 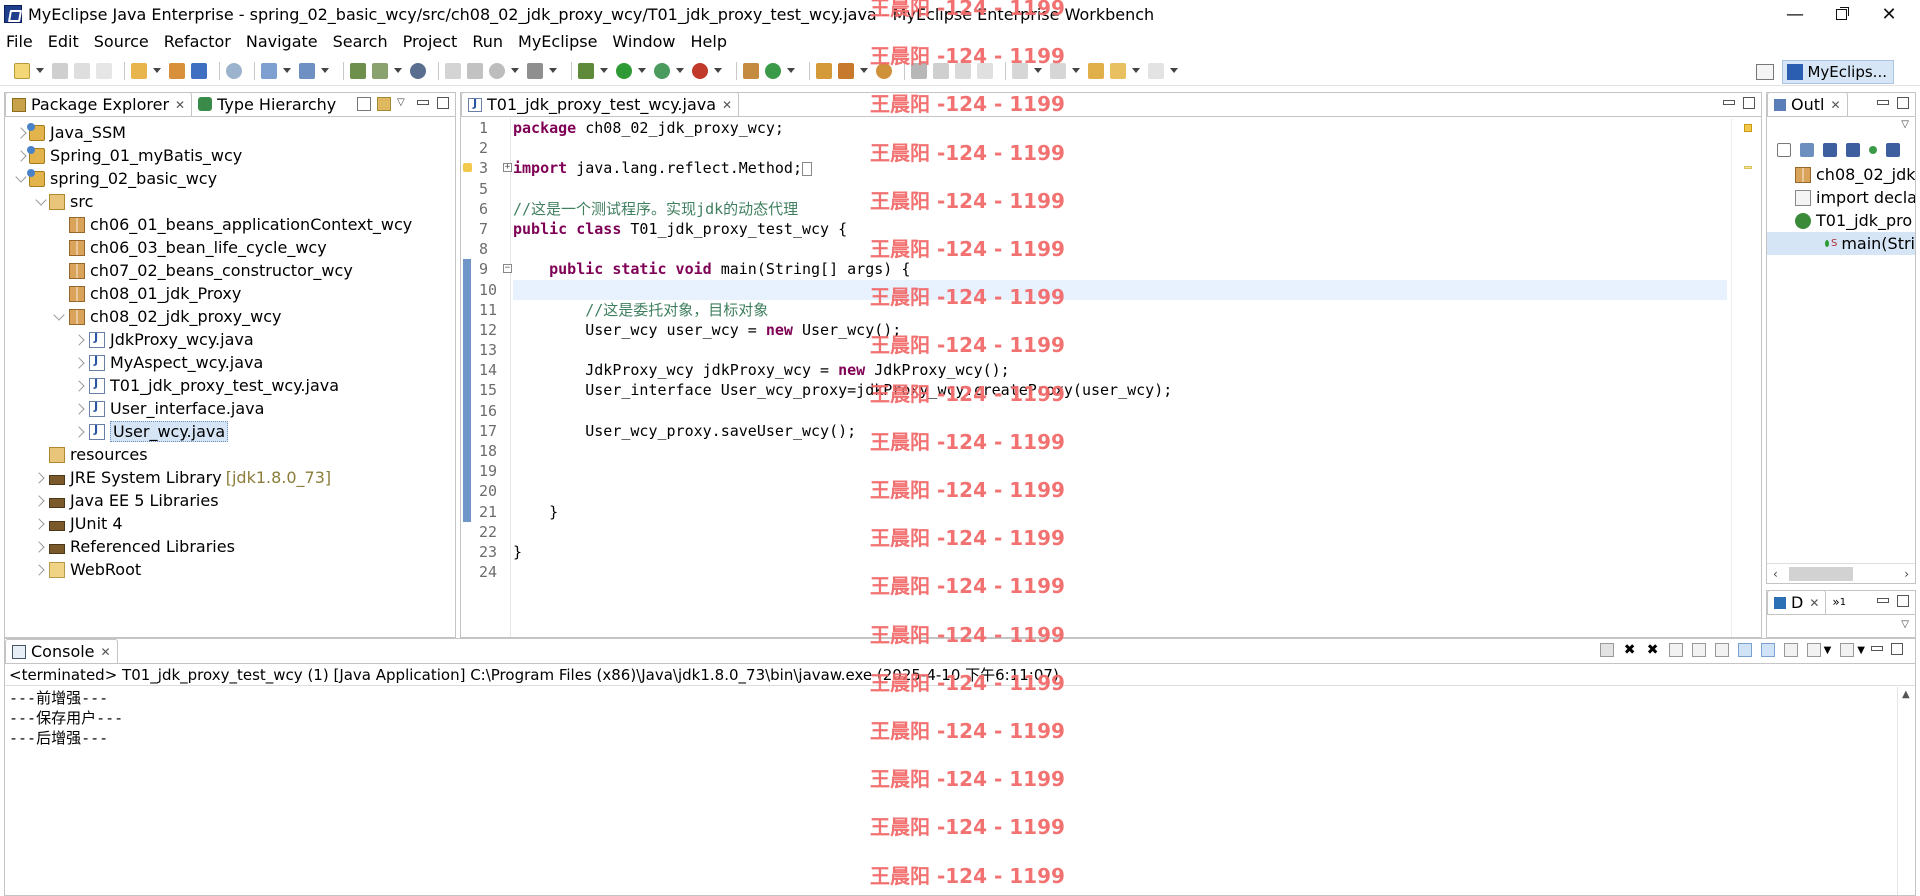 What do you see at coordinates (919, 70) in the screenshot?
I see `annotation-icon` at bounding box center [919, 70].